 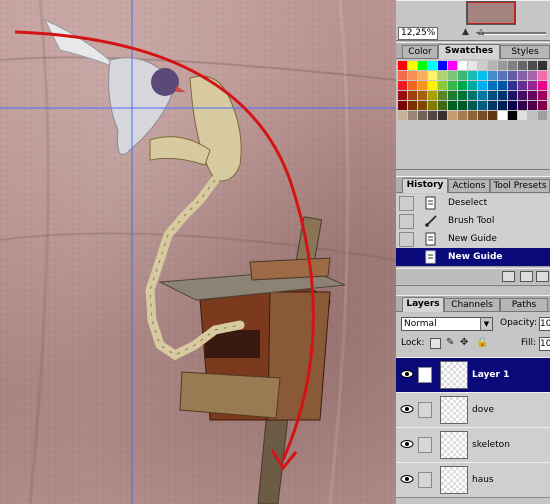 I want to click on opacity-field: 10, so click(x=544, y=324).